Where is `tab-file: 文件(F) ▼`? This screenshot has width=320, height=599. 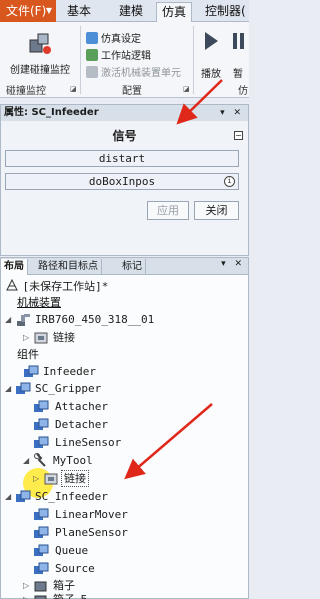 tab-file: 文件(F) ▼ is located at coordinates (28, 11).